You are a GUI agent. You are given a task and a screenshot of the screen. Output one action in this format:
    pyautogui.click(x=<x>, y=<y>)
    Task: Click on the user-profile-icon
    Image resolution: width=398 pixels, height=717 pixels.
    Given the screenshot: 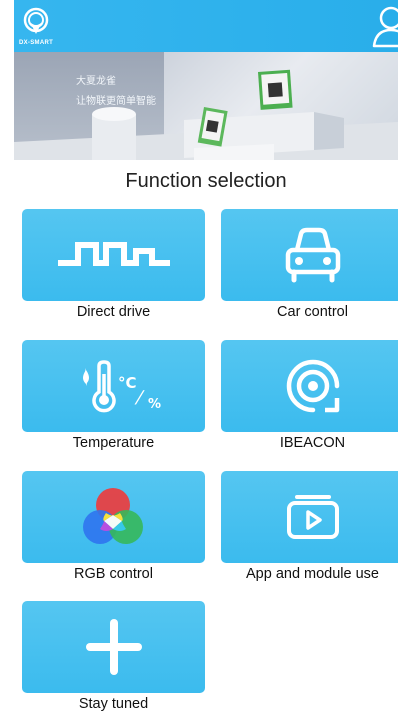 What is the action you would take?
    pyautogui.click(x=385, y=26)
    